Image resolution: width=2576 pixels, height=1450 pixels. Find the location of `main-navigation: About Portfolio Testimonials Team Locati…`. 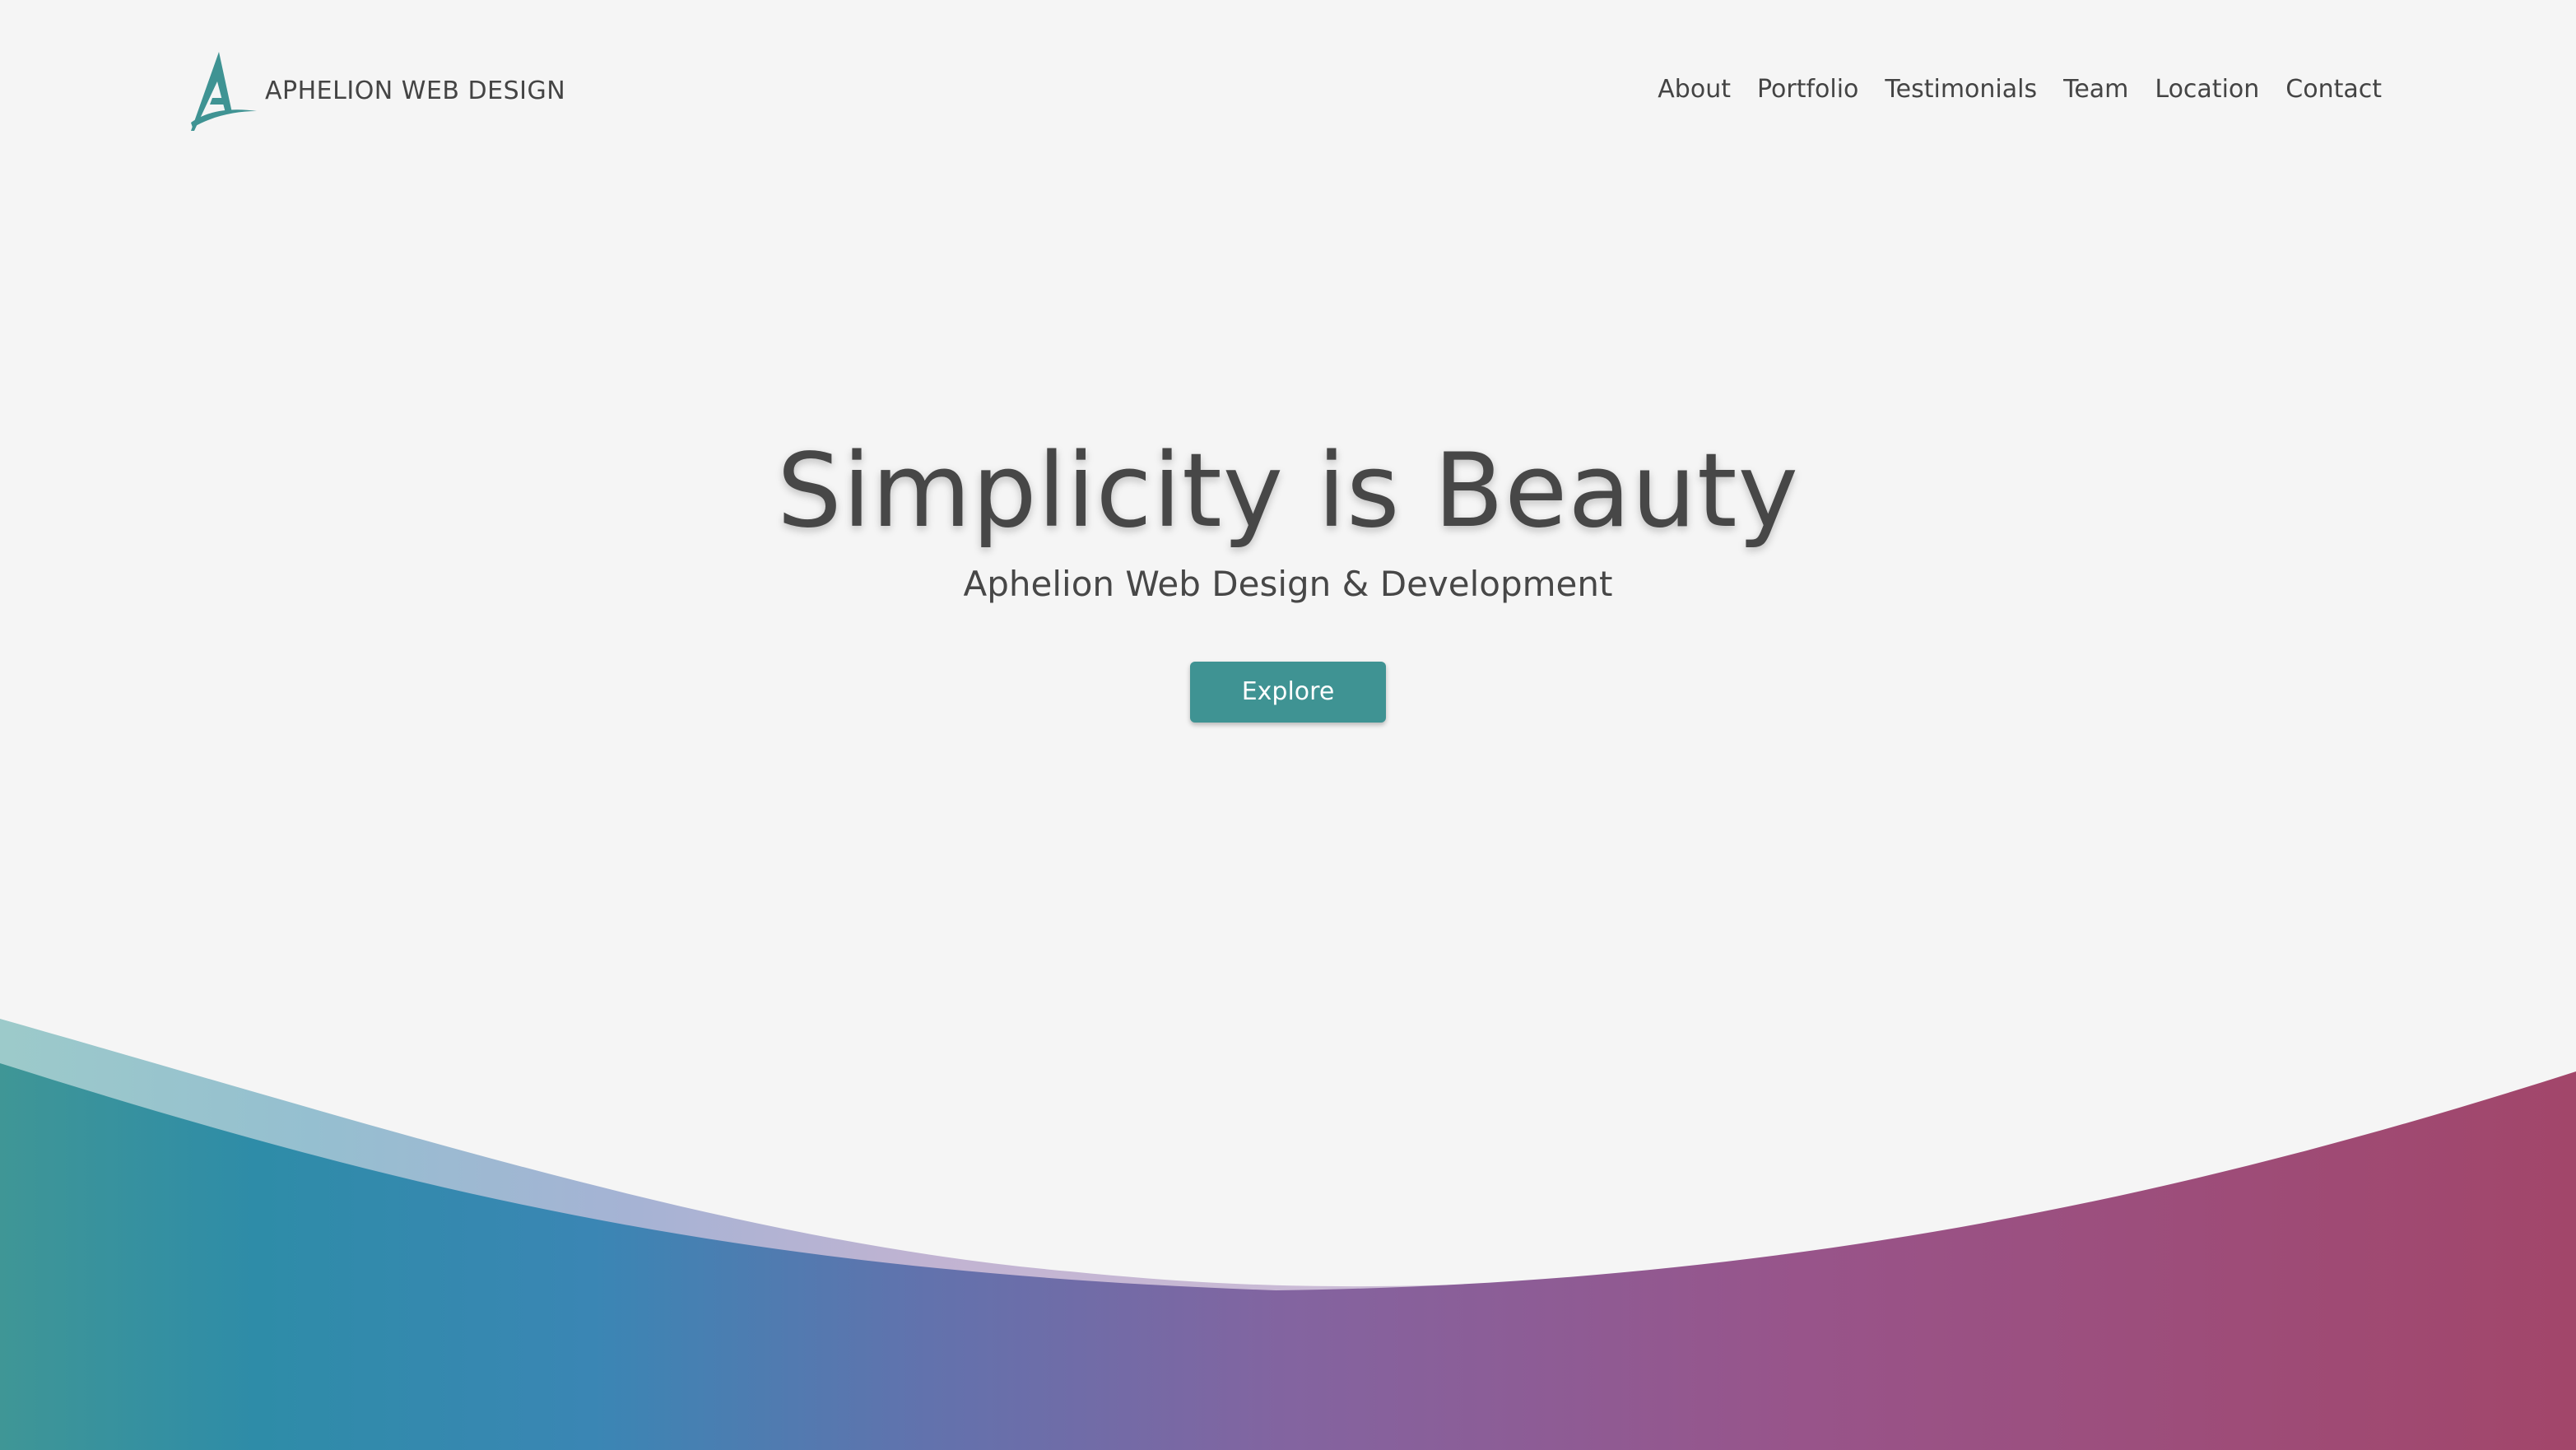

main-navigation: About Portfolio Testimonials Team Locati… is located at coordinates (2006, 90).